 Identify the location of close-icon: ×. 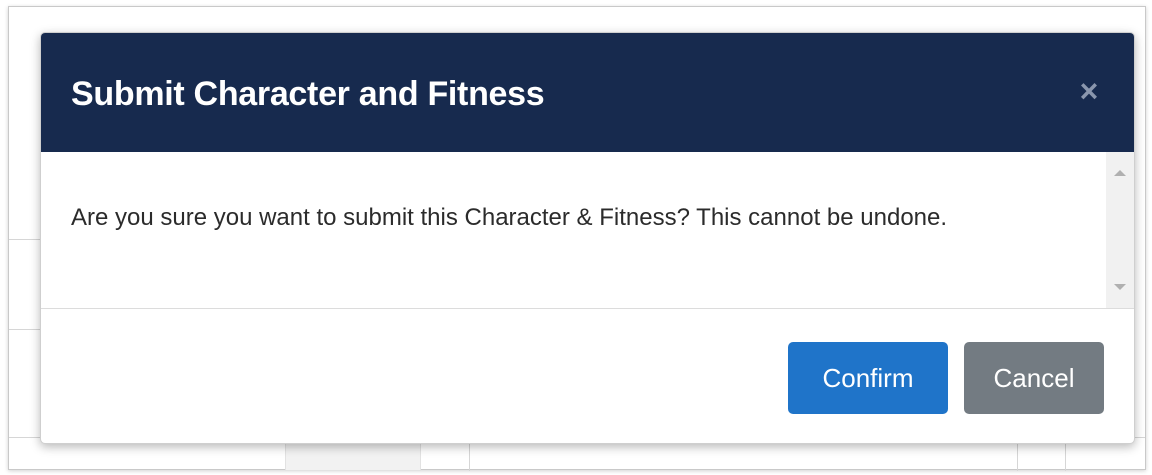
(1089, 91).